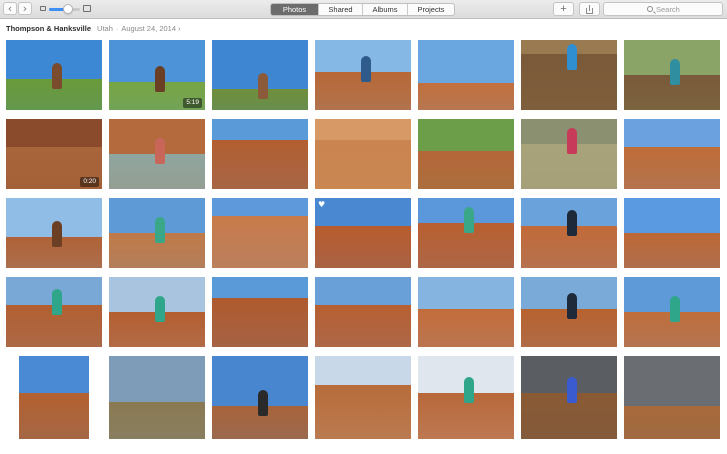  What do you see at coordinates (430, 9) in the screenshot?
I see `tab-projects: Projects` at bounding box center [430, 9].